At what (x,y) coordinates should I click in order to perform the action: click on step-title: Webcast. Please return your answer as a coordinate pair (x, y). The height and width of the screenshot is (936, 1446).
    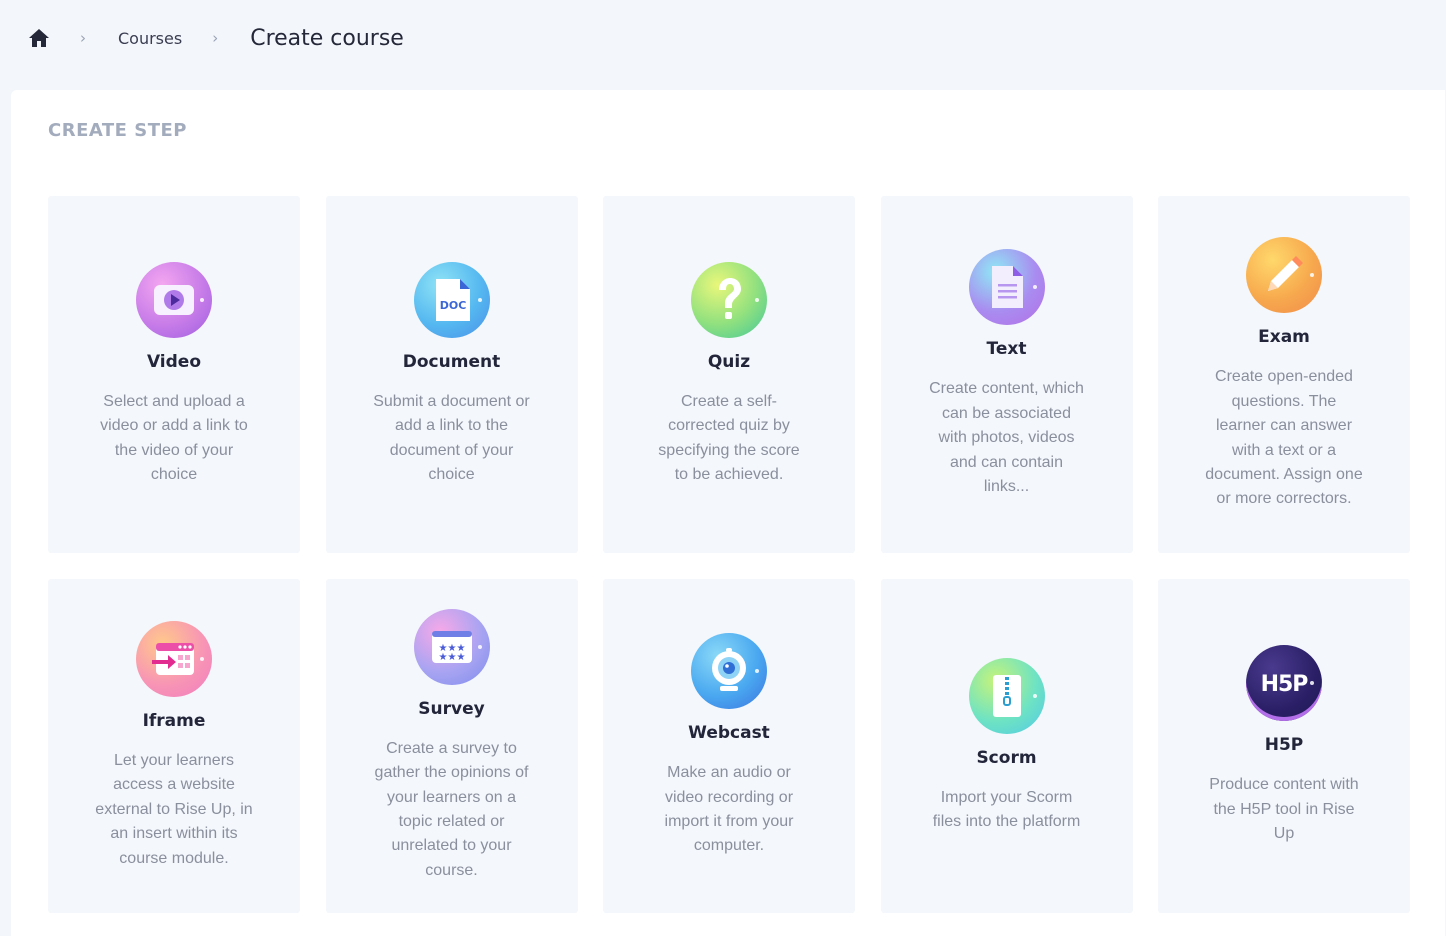
    Looking at the image, I should click on (729, 733).